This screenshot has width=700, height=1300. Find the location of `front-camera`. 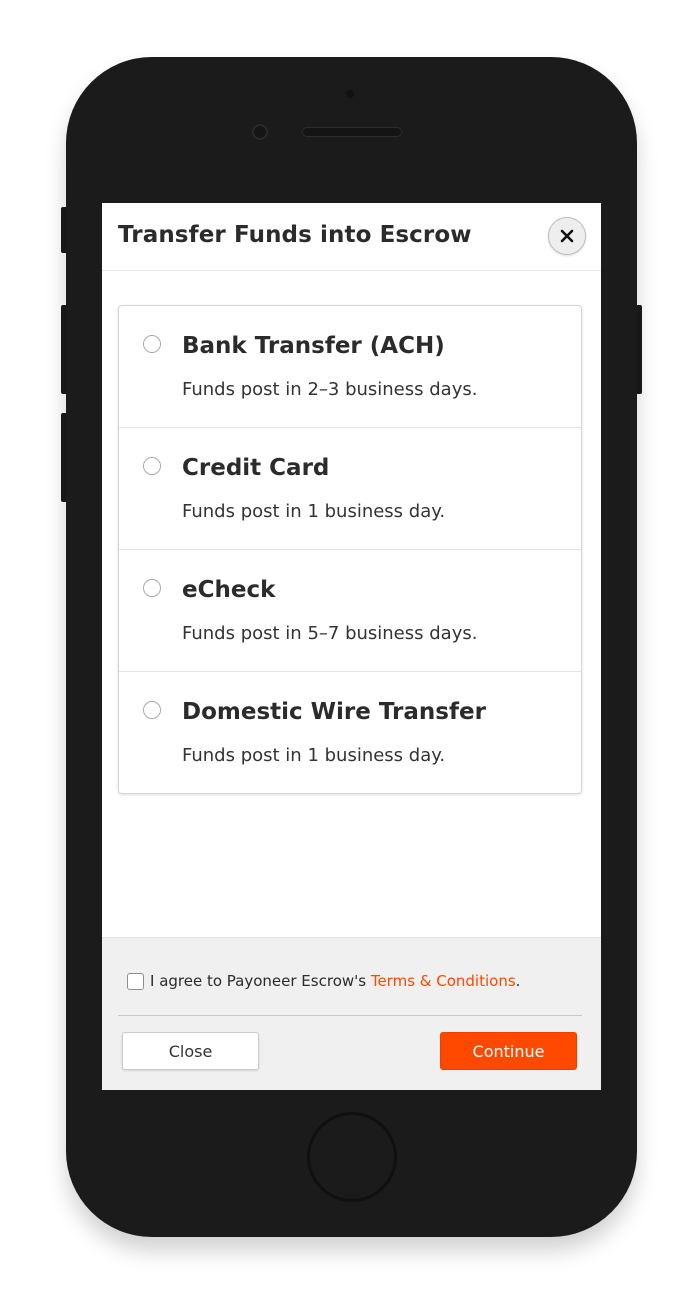

front-camera is located at coordinates (260, 132).